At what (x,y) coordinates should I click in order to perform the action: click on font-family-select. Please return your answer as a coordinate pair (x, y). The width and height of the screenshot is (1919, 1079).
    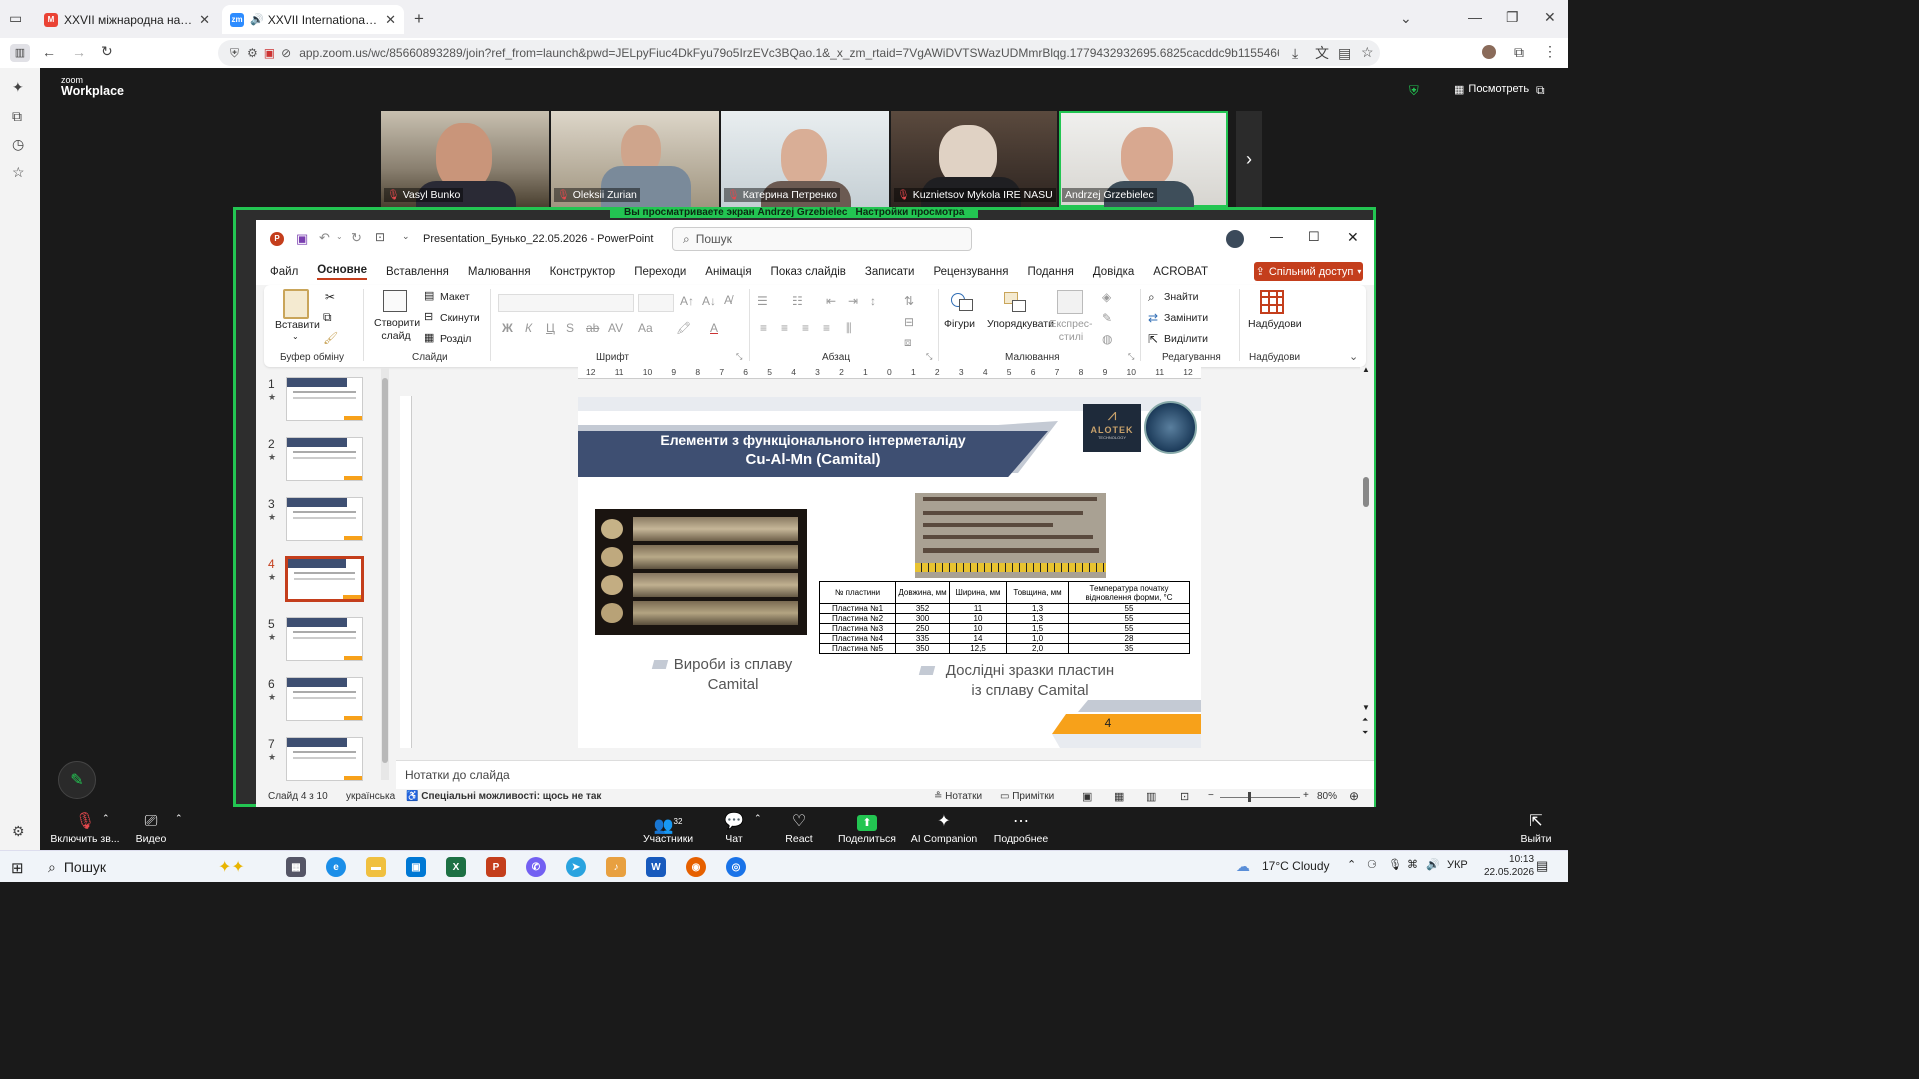
    Looking at the image, I should click on (566, 303).